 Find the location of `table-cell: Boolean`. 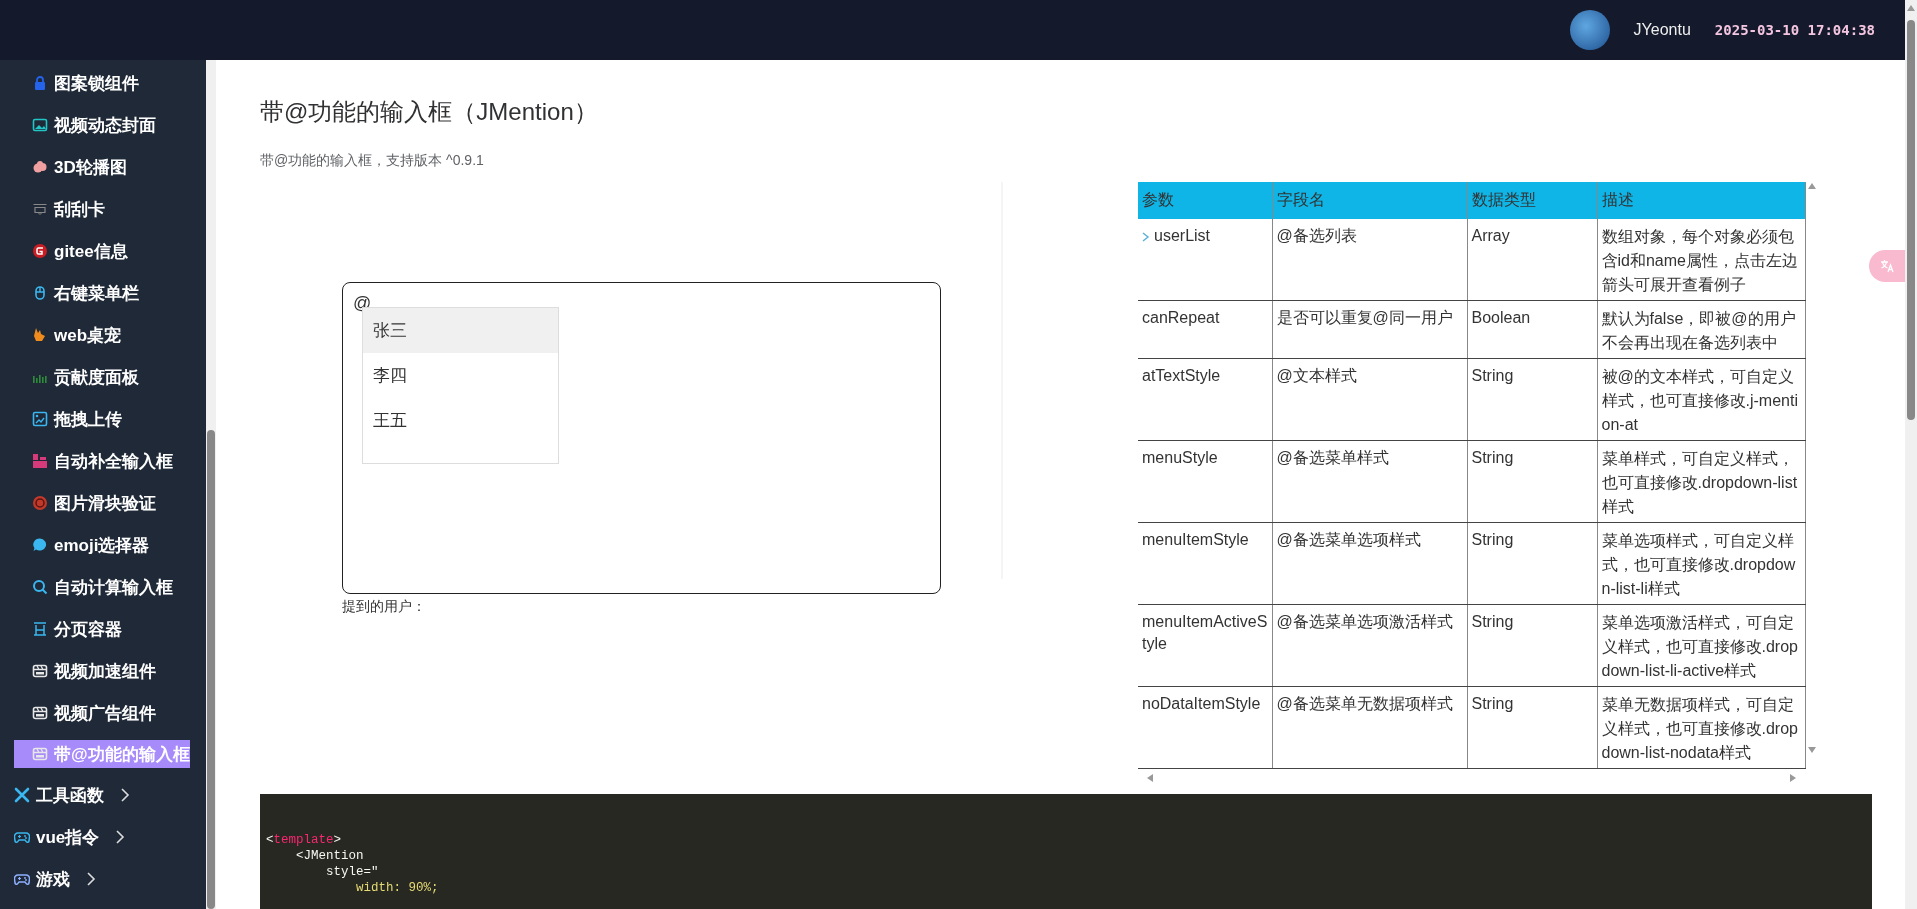

table-cell: Boolean is located at coordinates (1532, 329).